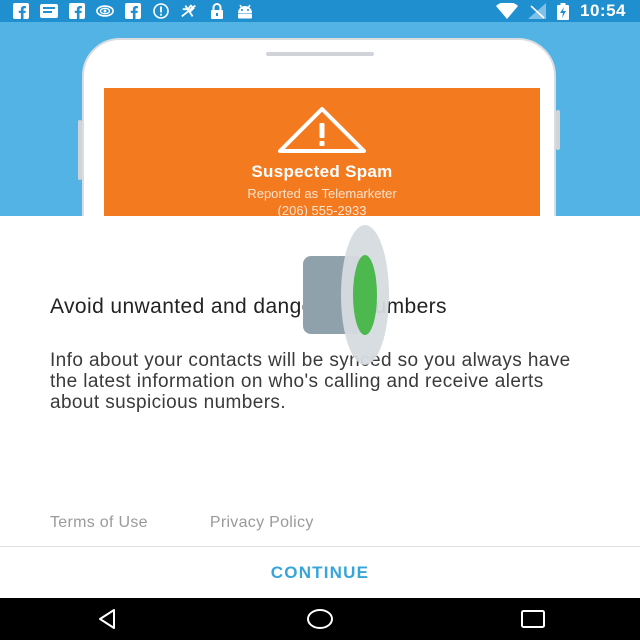 This screenshot has height=640, width=640. What do you see at coordinates (322, 171) in the screenshot?
I see `spam-card-title: Suspected Spam` at bounding box center [322, 171].